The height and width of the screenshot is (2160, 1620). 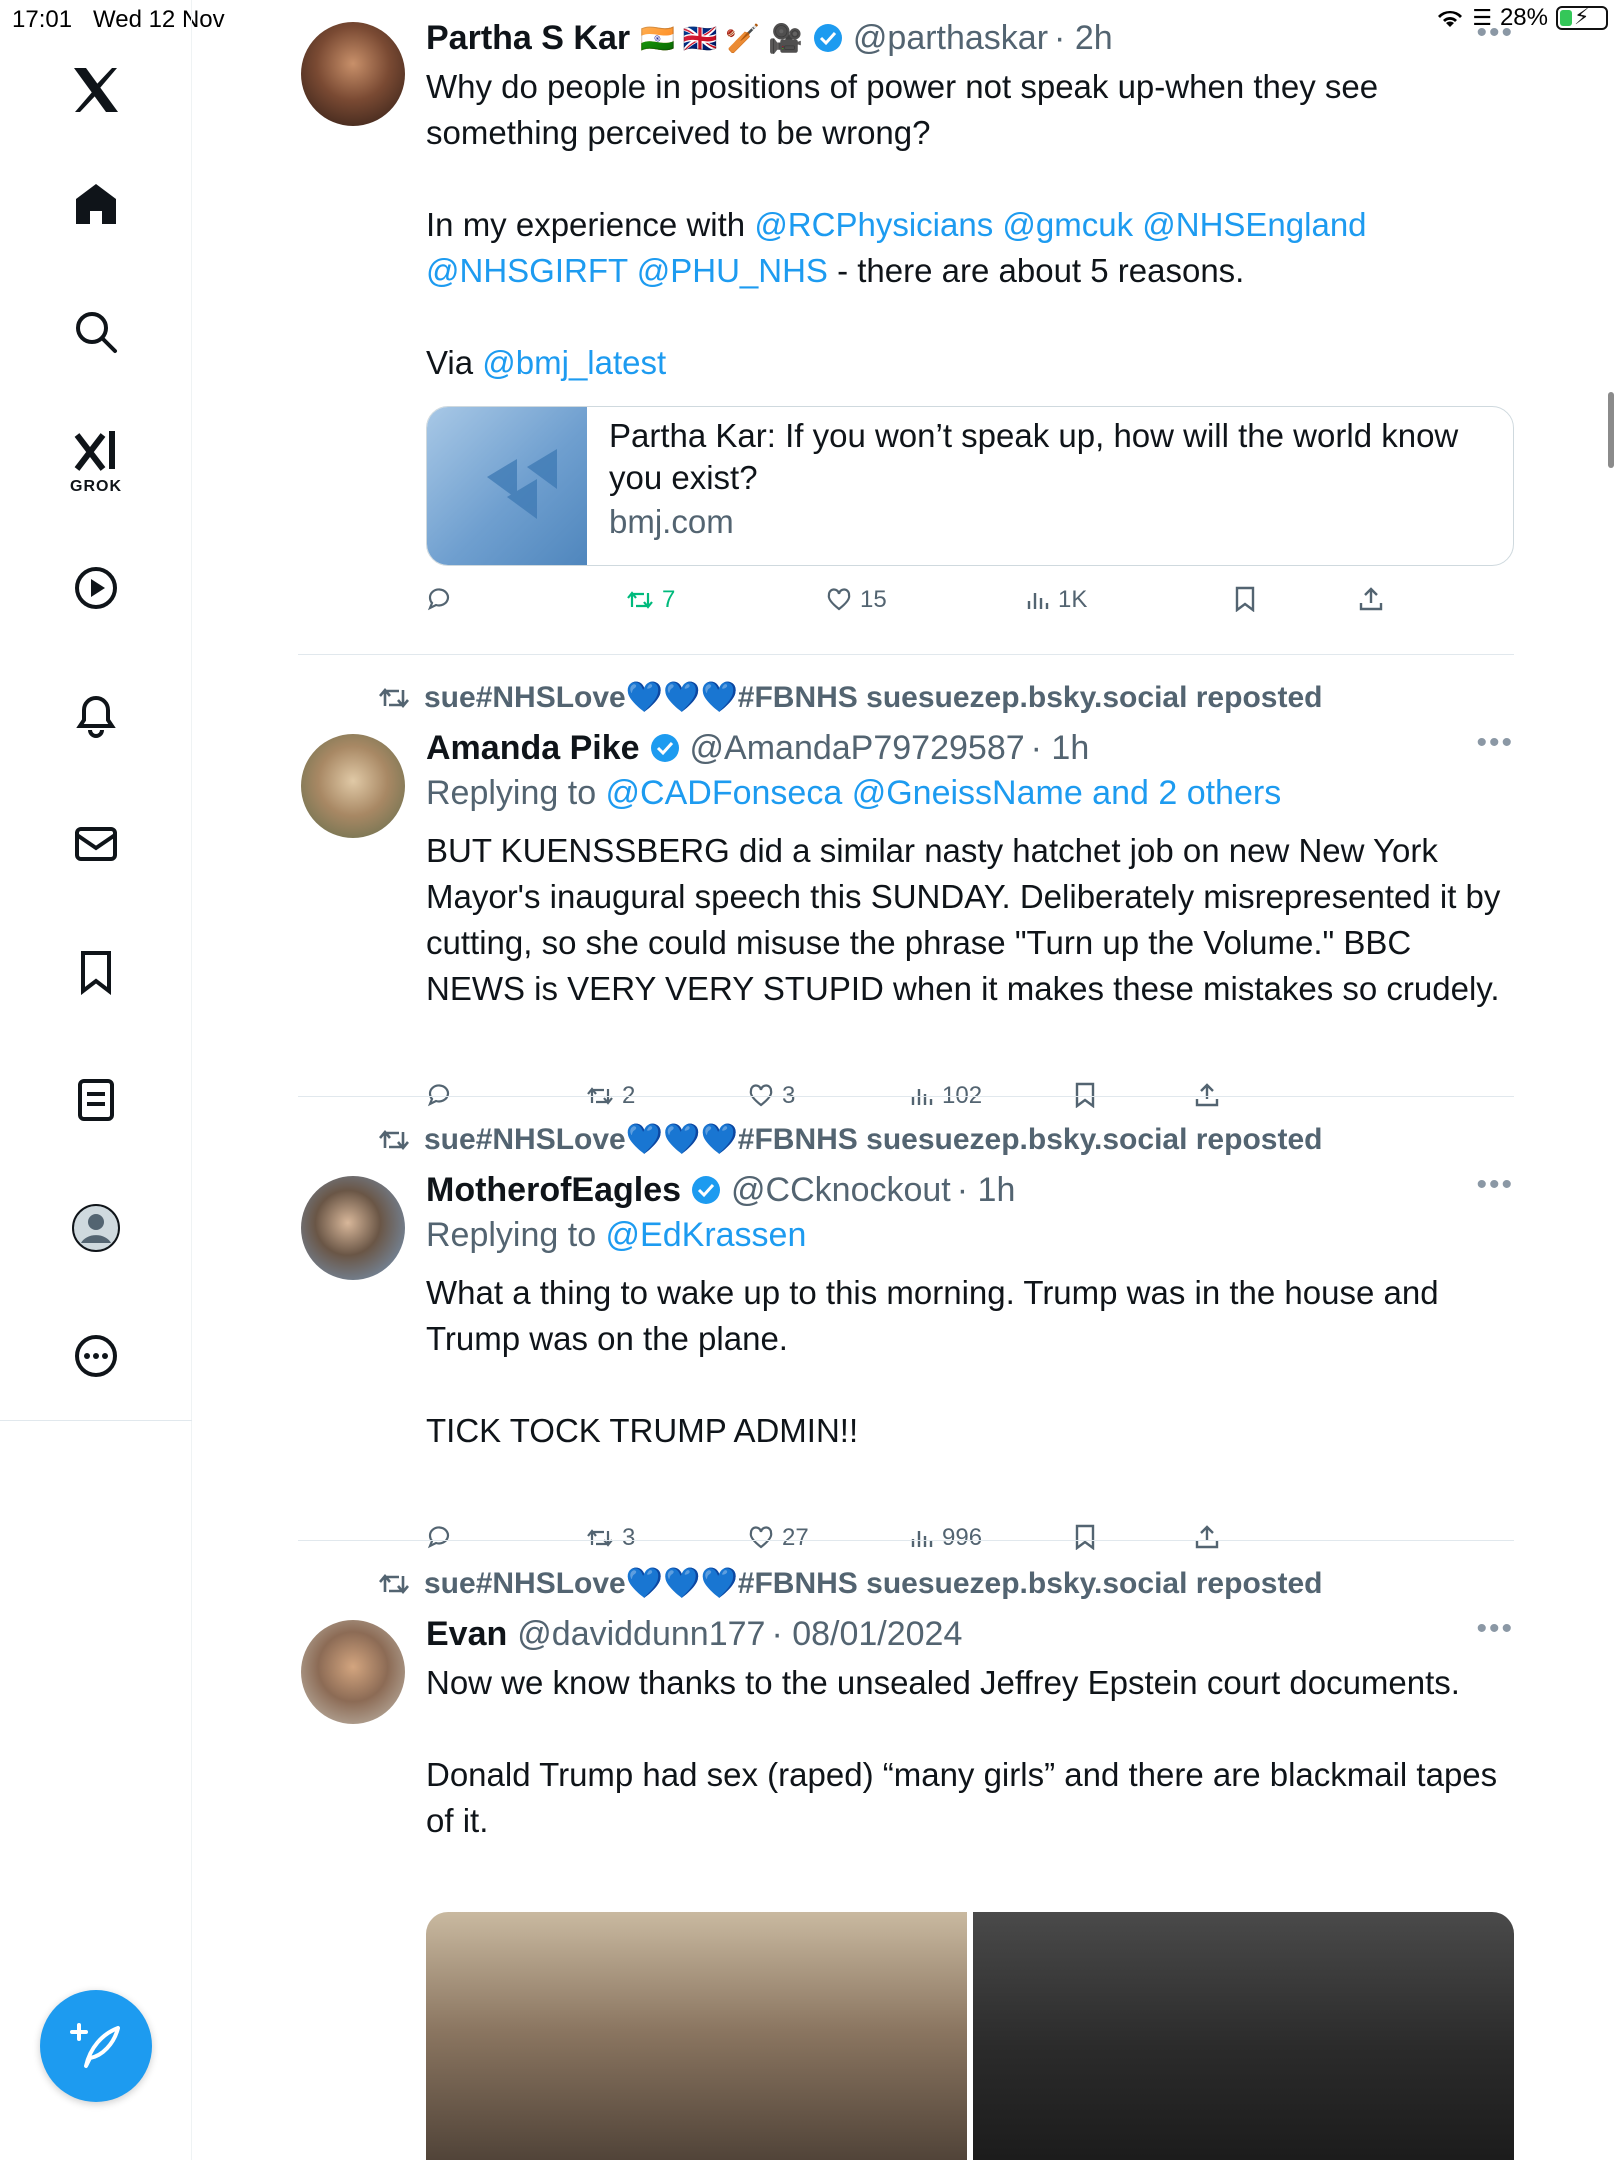 What do you see at coordinates (1611, 430) in the screenshot?
I see `scrollbar` at bounding box center [1611, 430].